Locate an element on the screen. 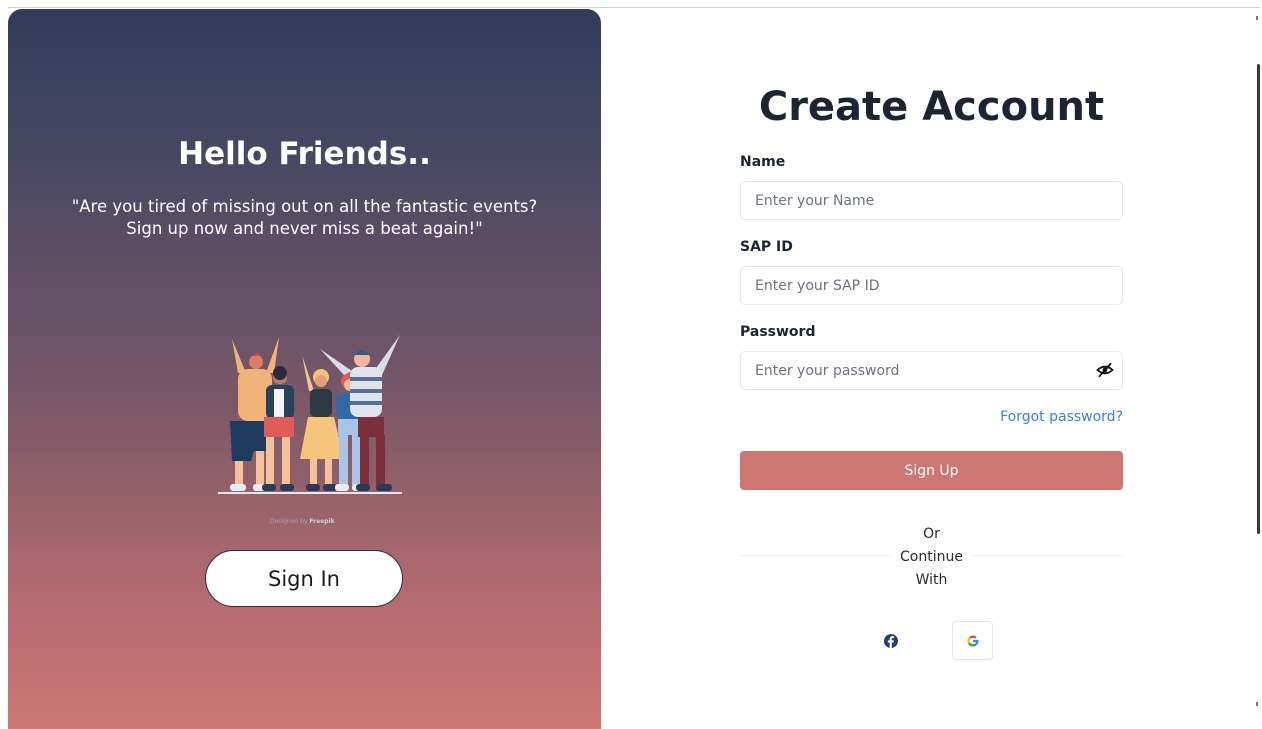 This screenshot has width=1262, height=729. credit-brand: Freepik is located at coordinates (322, 521).